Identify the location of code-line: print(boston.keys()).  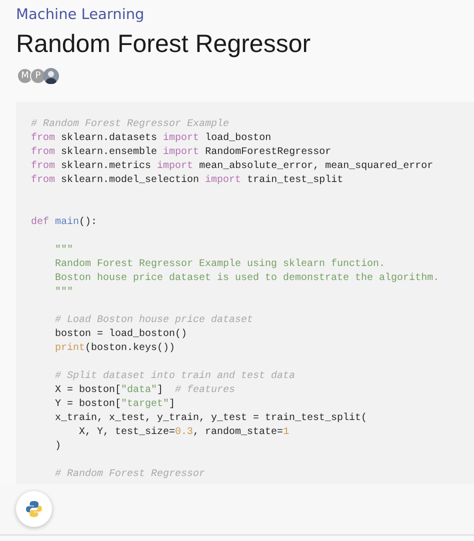
(115, 349).